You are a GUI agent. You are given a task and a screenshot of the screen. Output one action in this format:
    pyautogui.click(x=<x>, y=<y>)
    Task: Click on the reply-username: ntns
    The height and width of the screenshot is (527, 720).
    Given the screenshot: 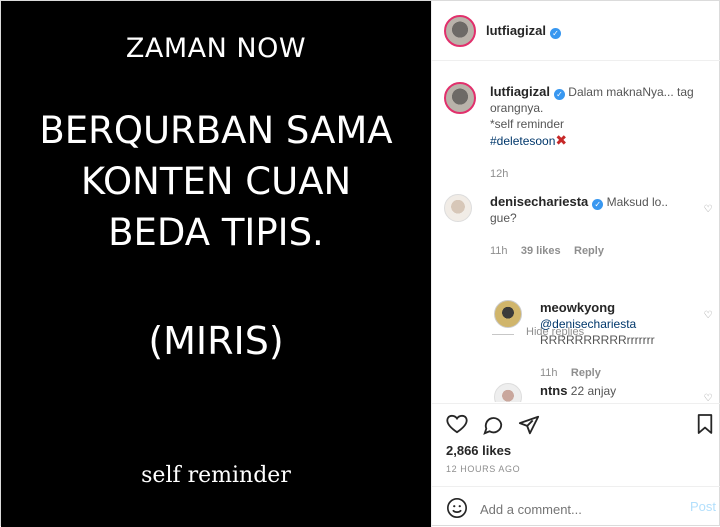 What is the action you would take?
    pyautogui.click(x=553, y=390)
    